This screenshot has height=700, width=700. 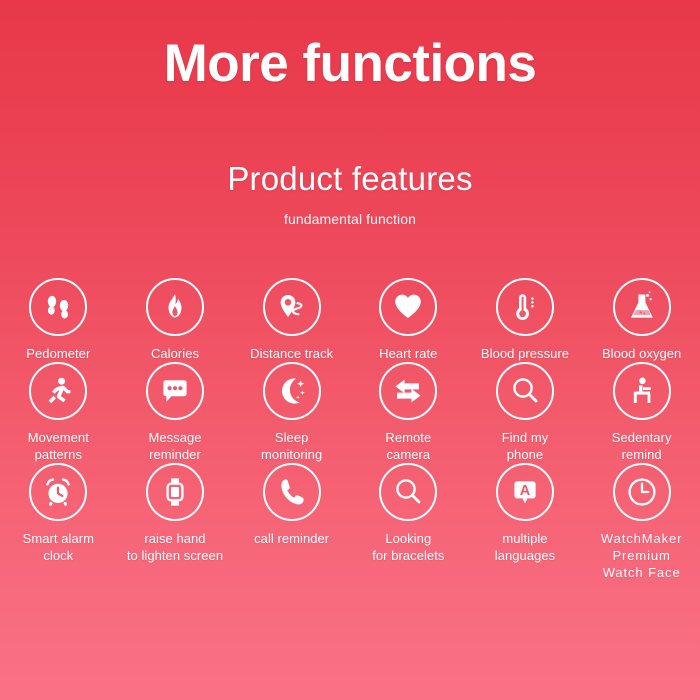 What do you see at coordinates (58, 492) in the screenshot?
I see `alarm-clock-icon` at bounding box center [58, 492].